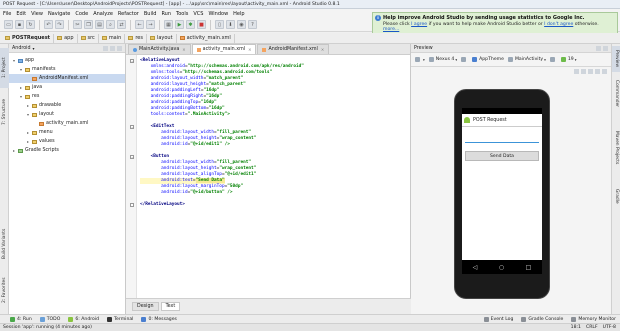 The width and height of the screenshot is (620, 331). I want to click on theme-selector: AppTheme, so click(488, 59).